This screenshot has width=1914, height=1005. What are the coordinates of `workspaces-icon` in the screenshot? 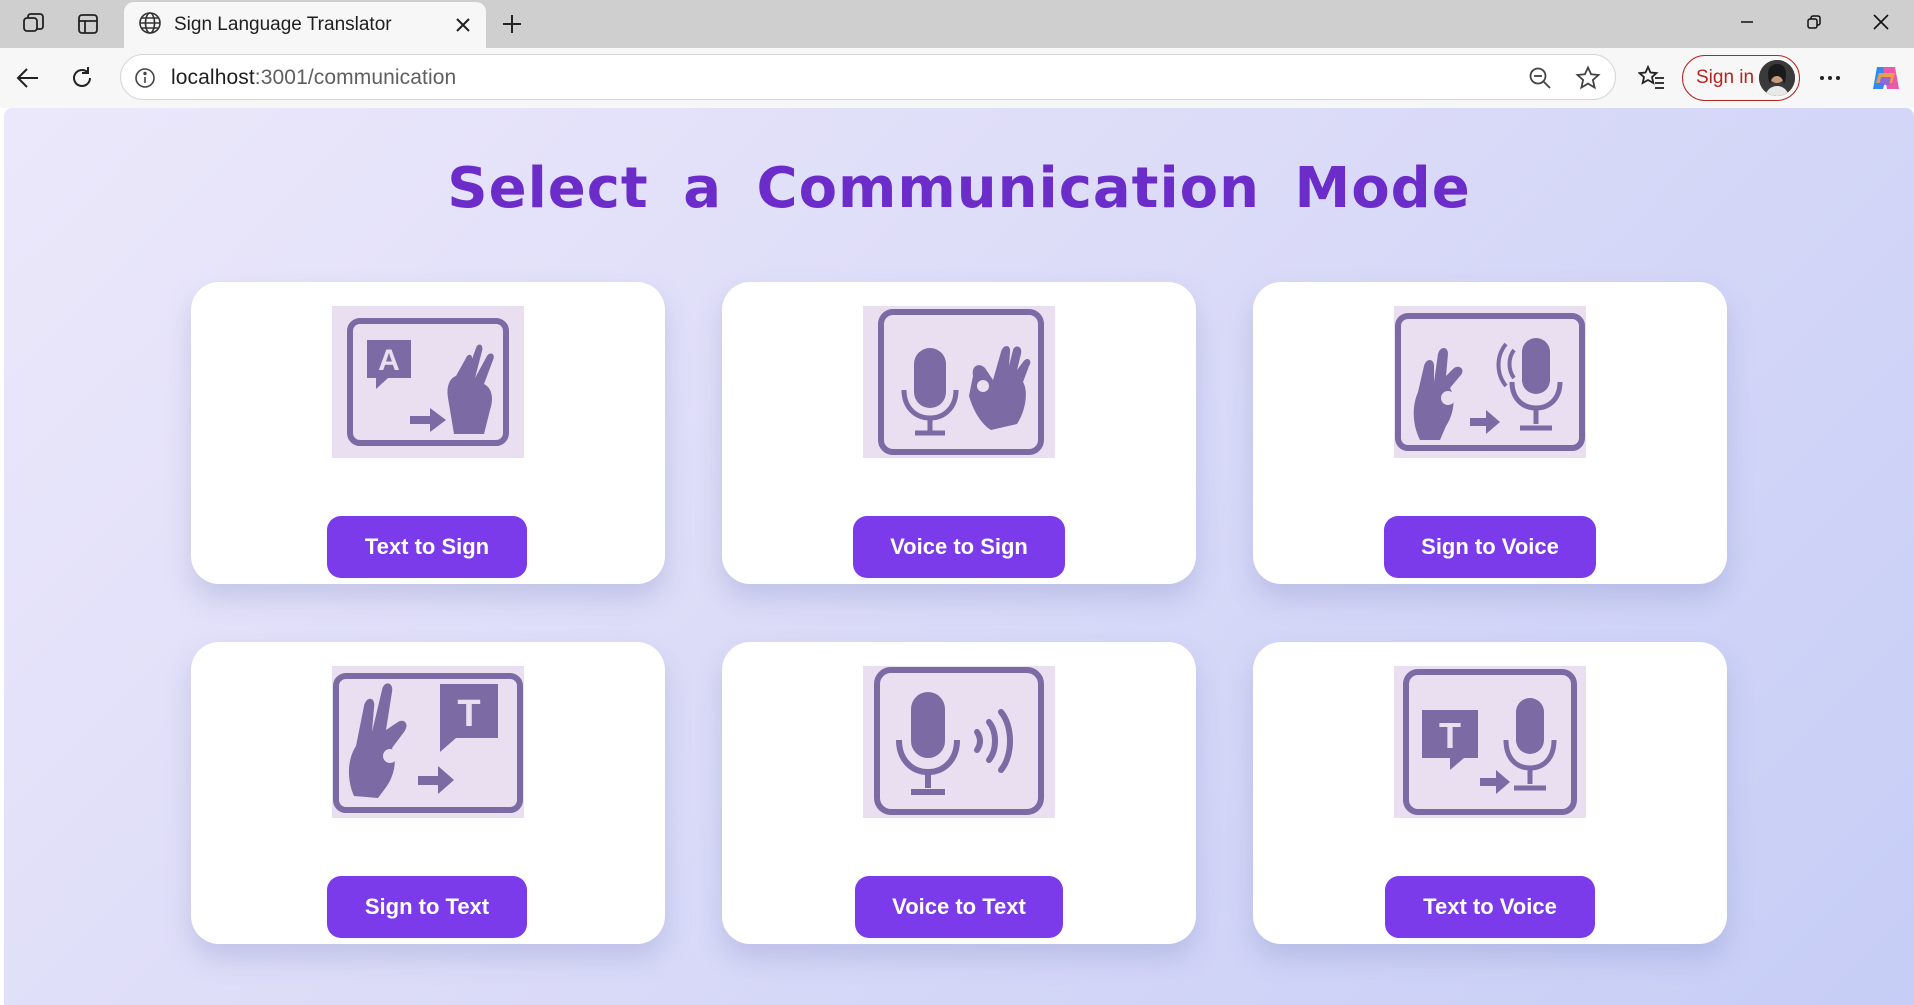 It's located at (34, 24).